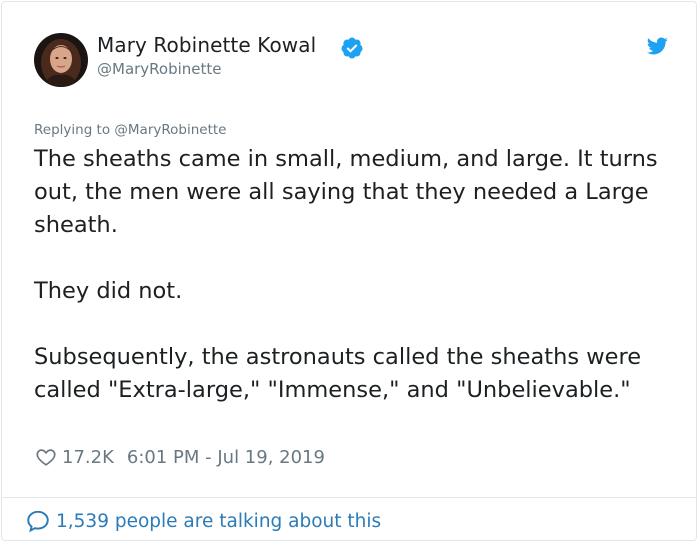 The height and width of the screenshot is (544, 700). I want to click on divider, so click(349, 497).